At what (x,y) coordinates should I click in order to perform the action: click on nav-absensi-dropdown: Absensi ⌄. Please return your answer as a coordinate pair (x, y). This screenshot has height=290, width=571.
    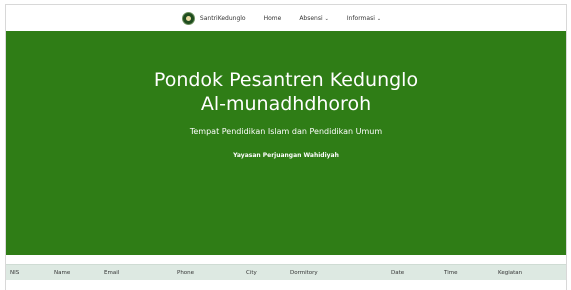
    Looking at the image, I should click on (314, 18).